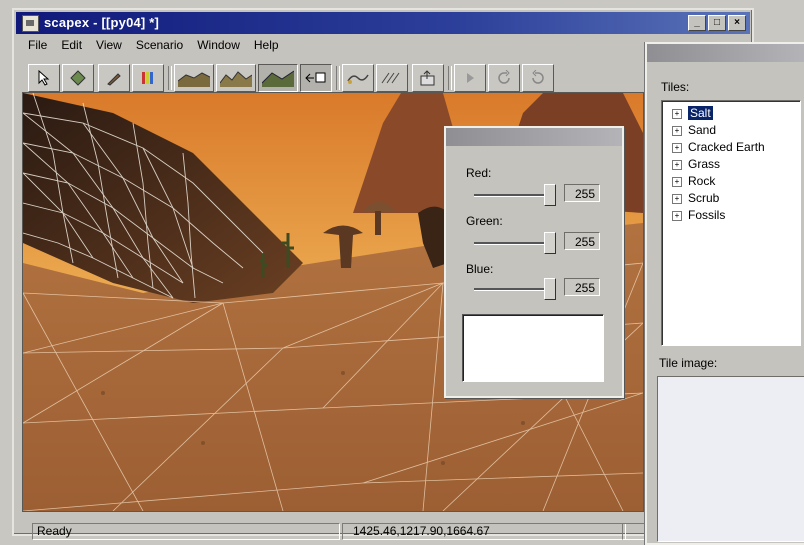  What do you see at coordinates (236, 78) in the screenshot?
I see `terrain-rough-icon` at bounding box center [236, 78].